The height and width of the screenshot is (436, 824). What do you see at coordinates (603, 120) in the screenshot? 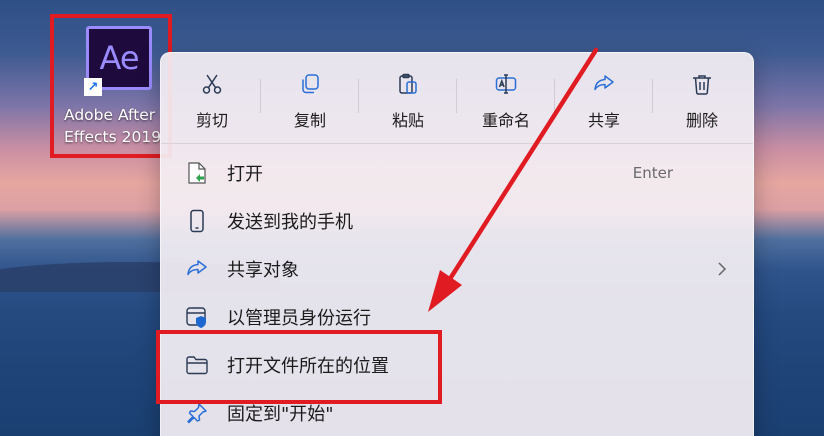
I see `share-label: 共享` at bounding box center [603, 120].